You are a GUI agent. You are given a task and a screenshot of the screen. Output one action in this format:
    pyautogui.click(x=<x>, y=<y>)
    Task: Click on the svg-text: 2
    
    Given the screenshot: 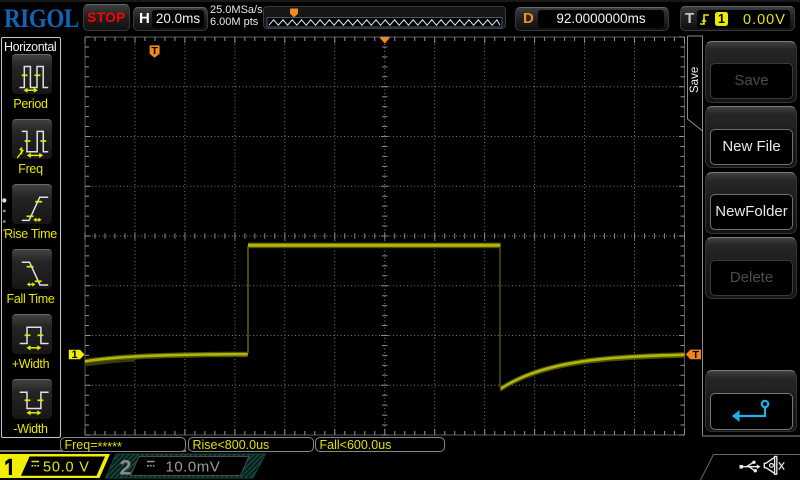 What is the action you would take?
    pyautogui.click(x=126, y=468)
    